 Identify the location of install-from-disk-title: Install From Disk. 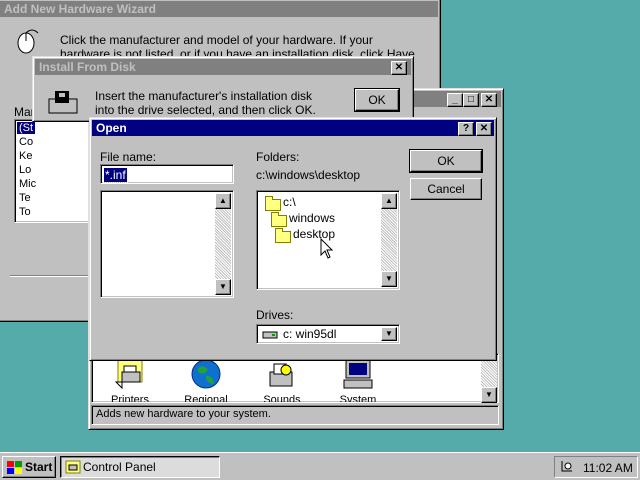
(223, 67).